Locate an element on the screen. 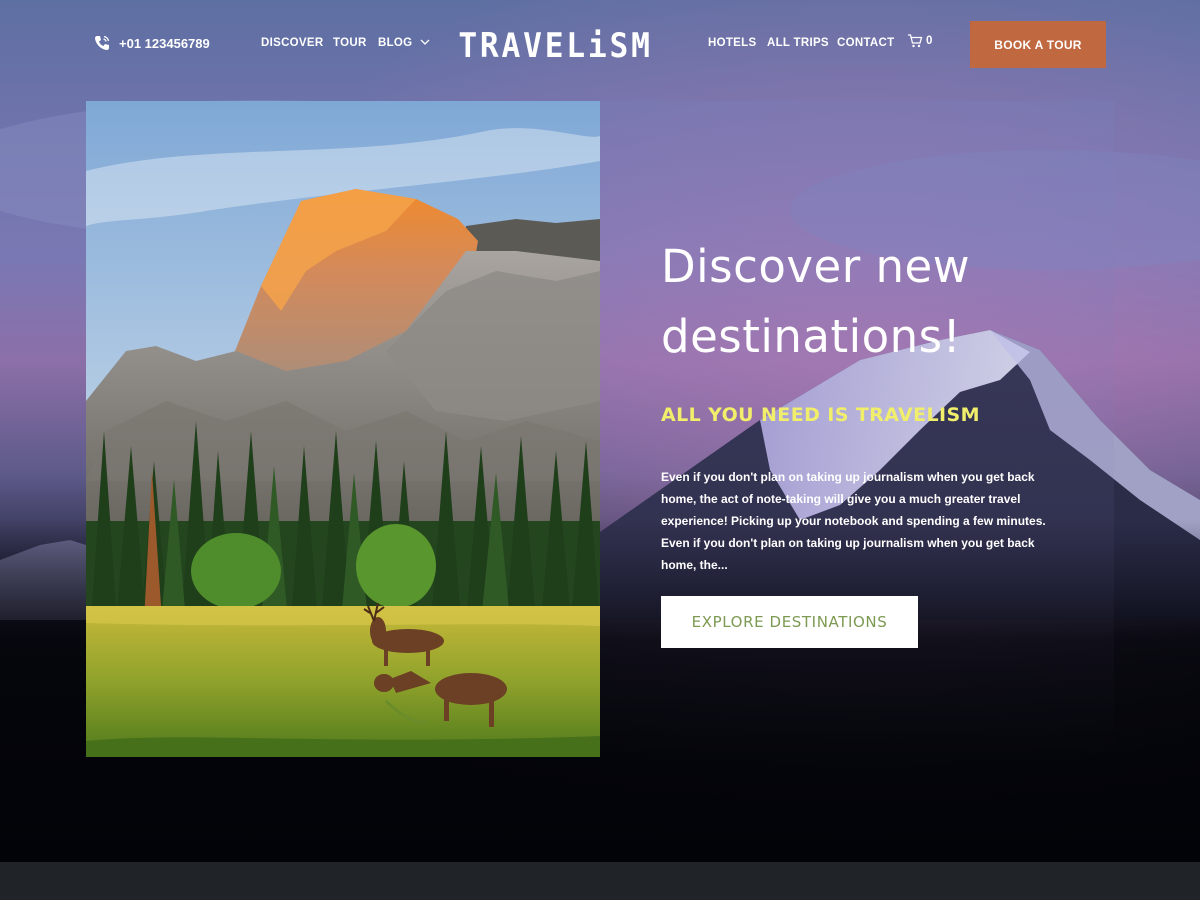 The width and height of the screenshot is (1200, 900). explore-destinations-button: EXPLORE DESTINATIONS is located at coordinates (789, 622).